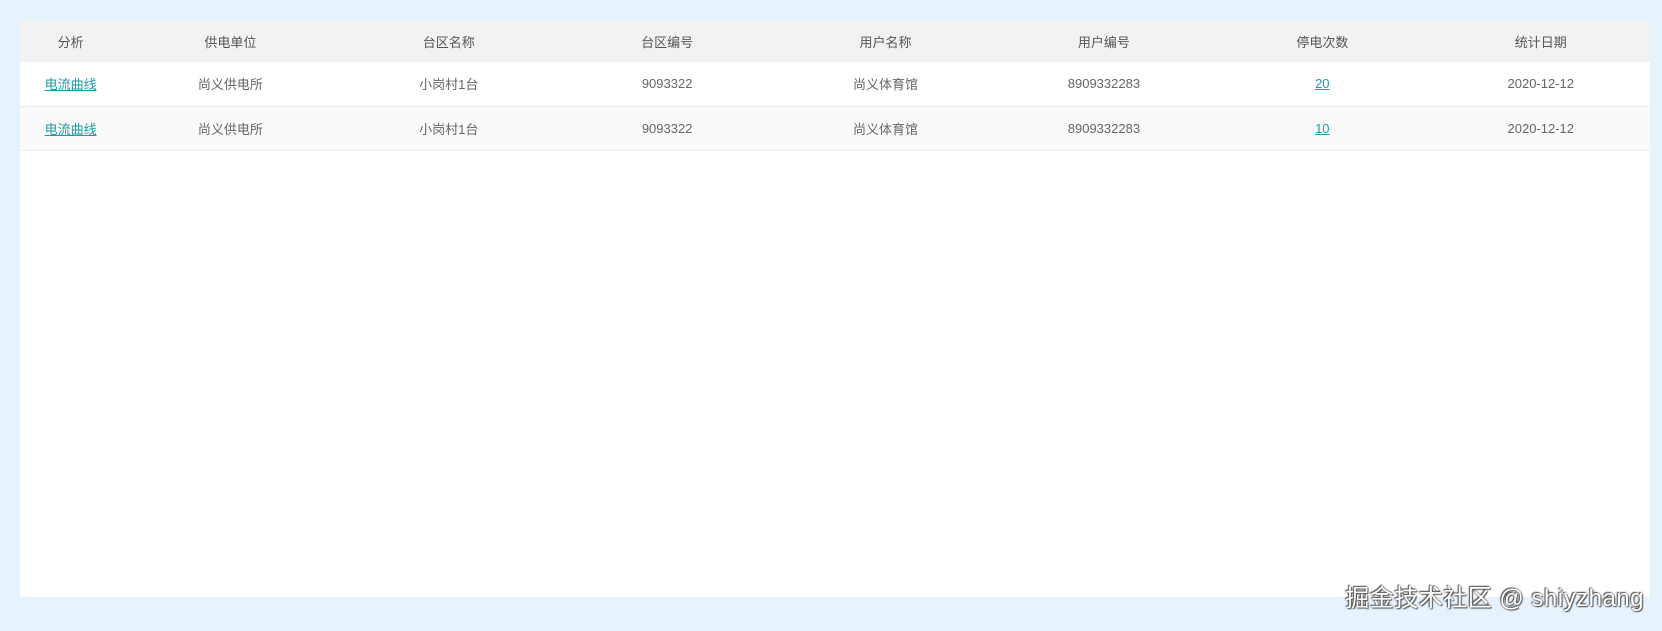 This screenshot has height=631, width=1662. What do you see at coordinates (1540, 42) in the screenshot?
I see `header-stat-date: 统计日期` at bounding box center [1540, 42].